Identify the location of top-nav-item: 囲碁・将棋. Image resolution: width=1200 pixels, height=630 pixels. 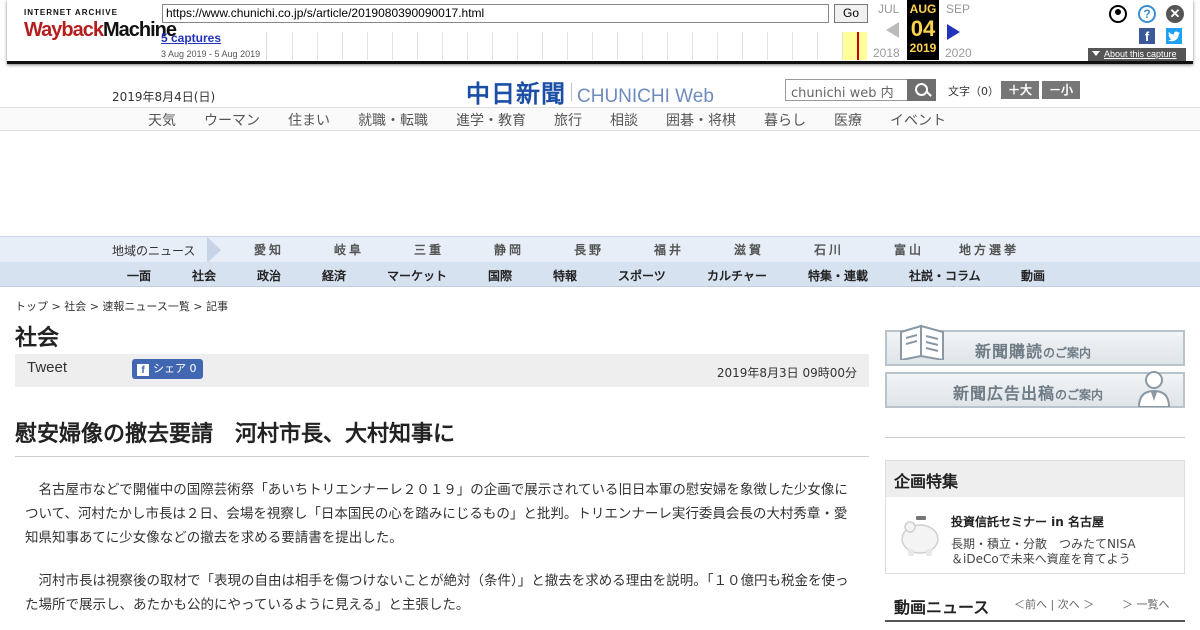
(701, 120).